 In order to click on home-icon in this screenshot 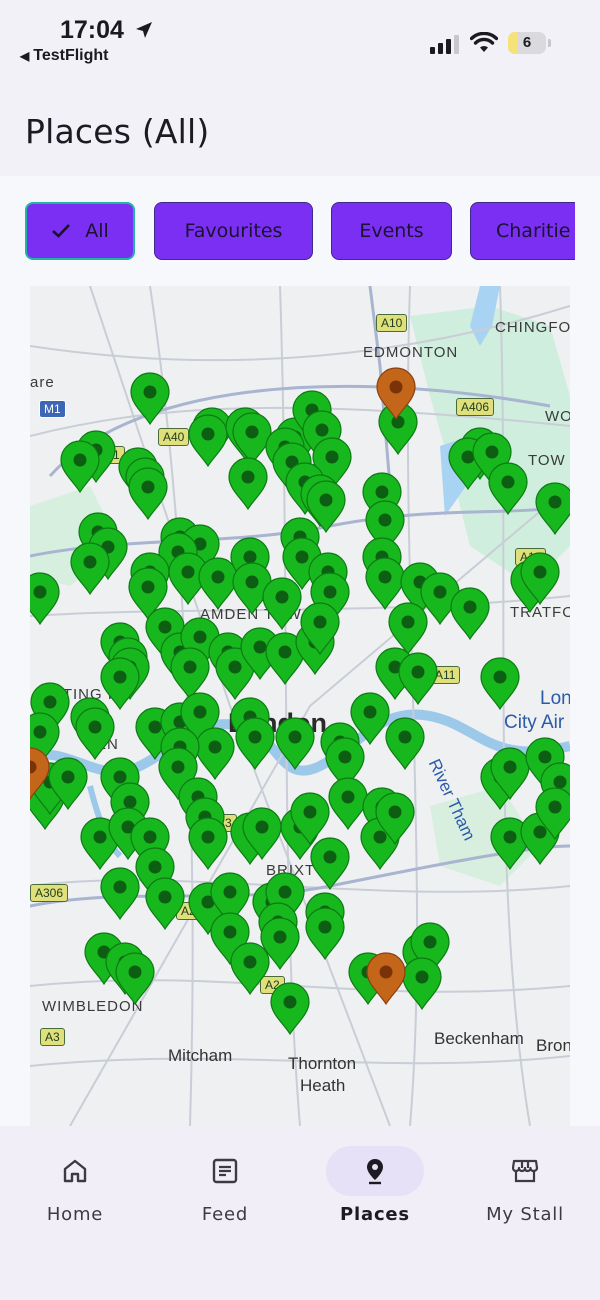, I will do `click(75, 1171)`.